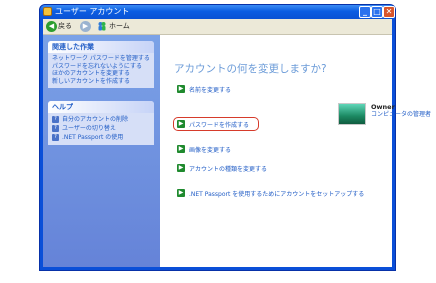  I want to click on page-heading: アカウントの何を変更しますか?, so click(250, 69).